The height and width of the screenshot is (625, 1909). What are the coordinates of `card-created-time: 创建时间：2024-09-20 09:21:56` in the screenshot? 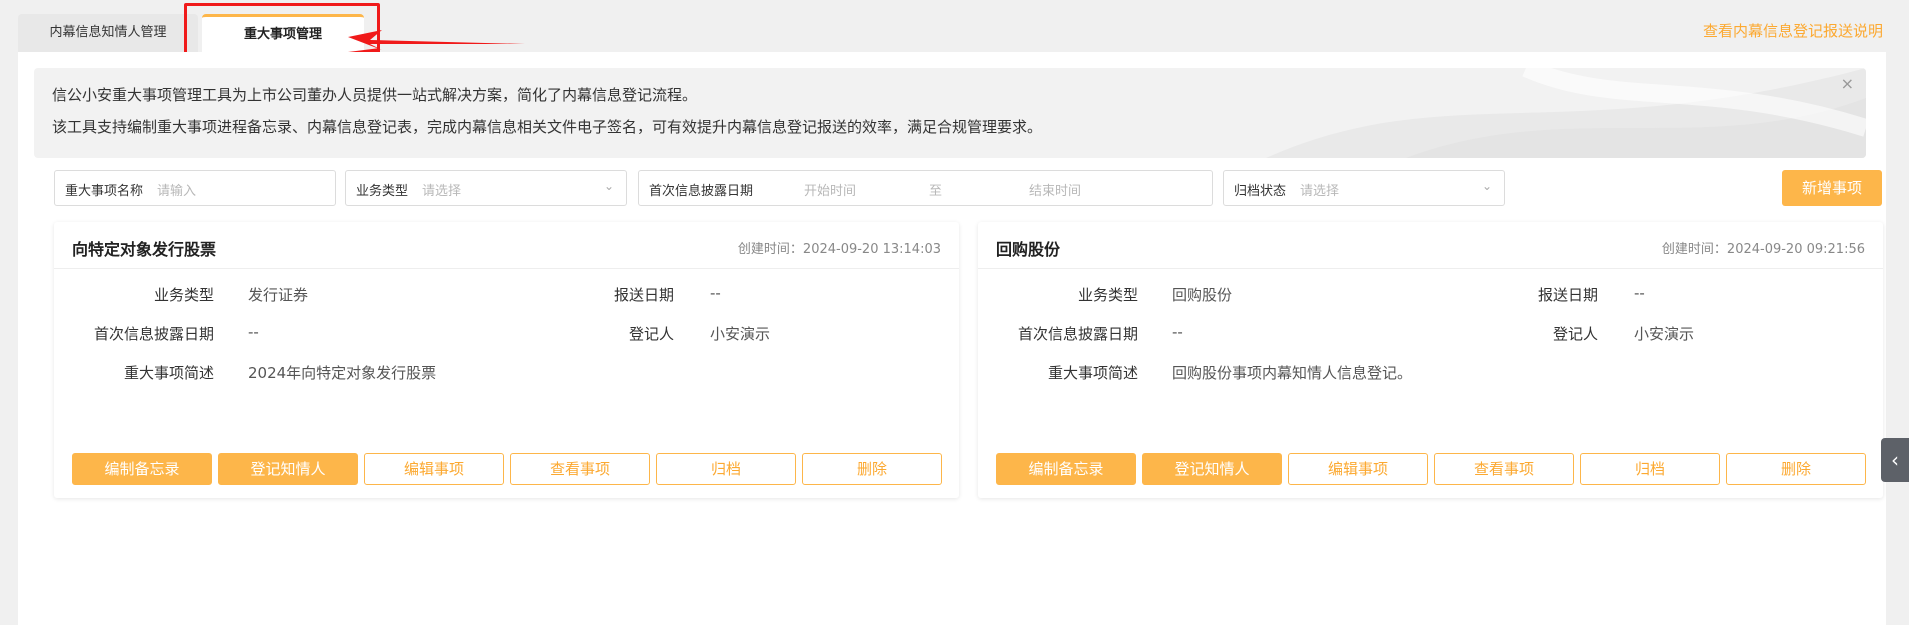 It's located at (1763, 249).